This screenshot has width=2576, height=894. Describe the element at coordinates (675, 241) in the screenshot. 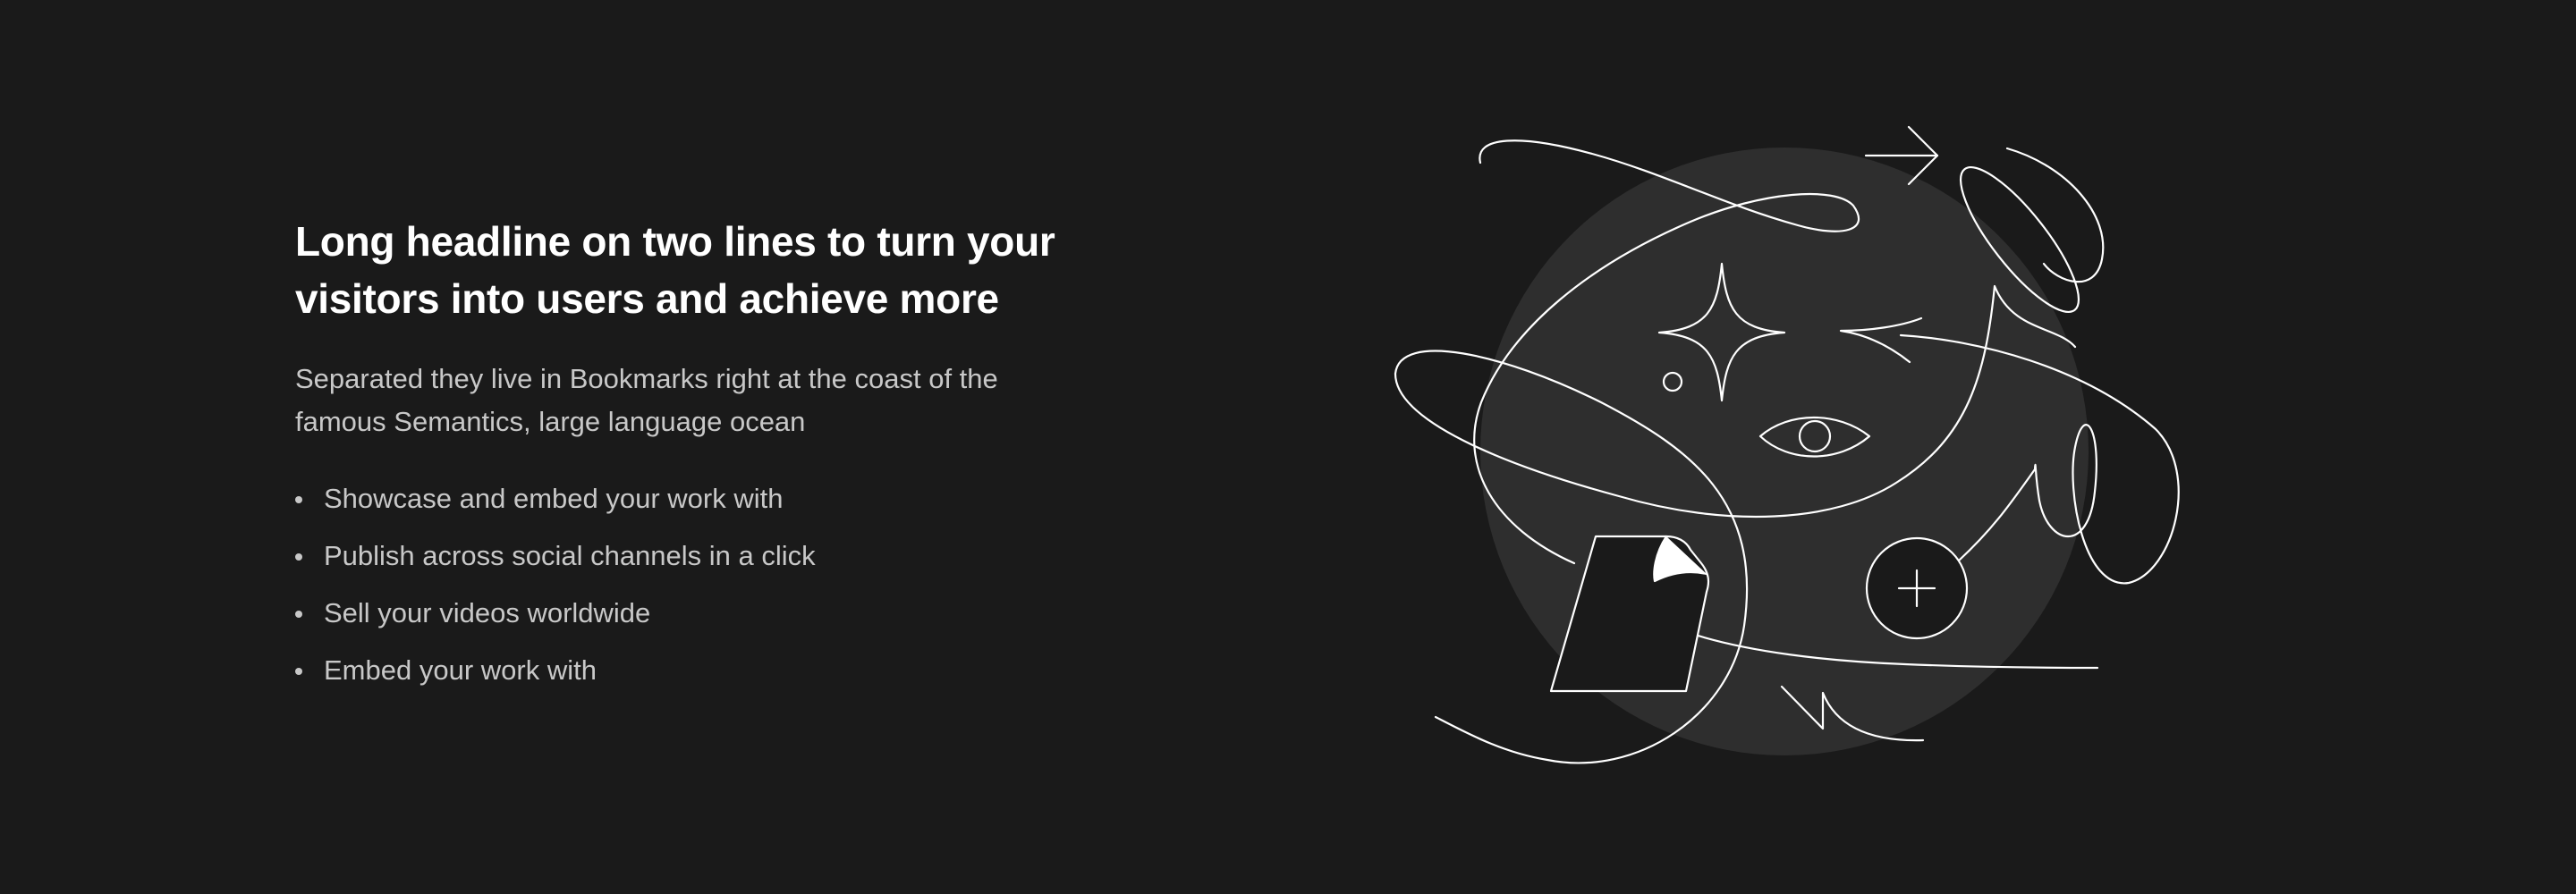

I see `headline-line-1: Long headline on two lines to turn your` at that location.